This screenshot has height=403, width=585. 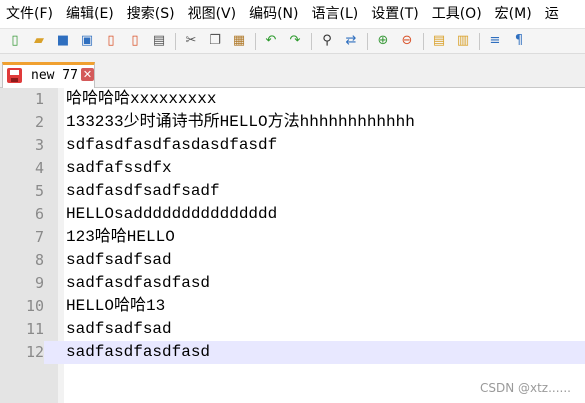 I want to click on save-icon: ■, so click(x=63, y=41).